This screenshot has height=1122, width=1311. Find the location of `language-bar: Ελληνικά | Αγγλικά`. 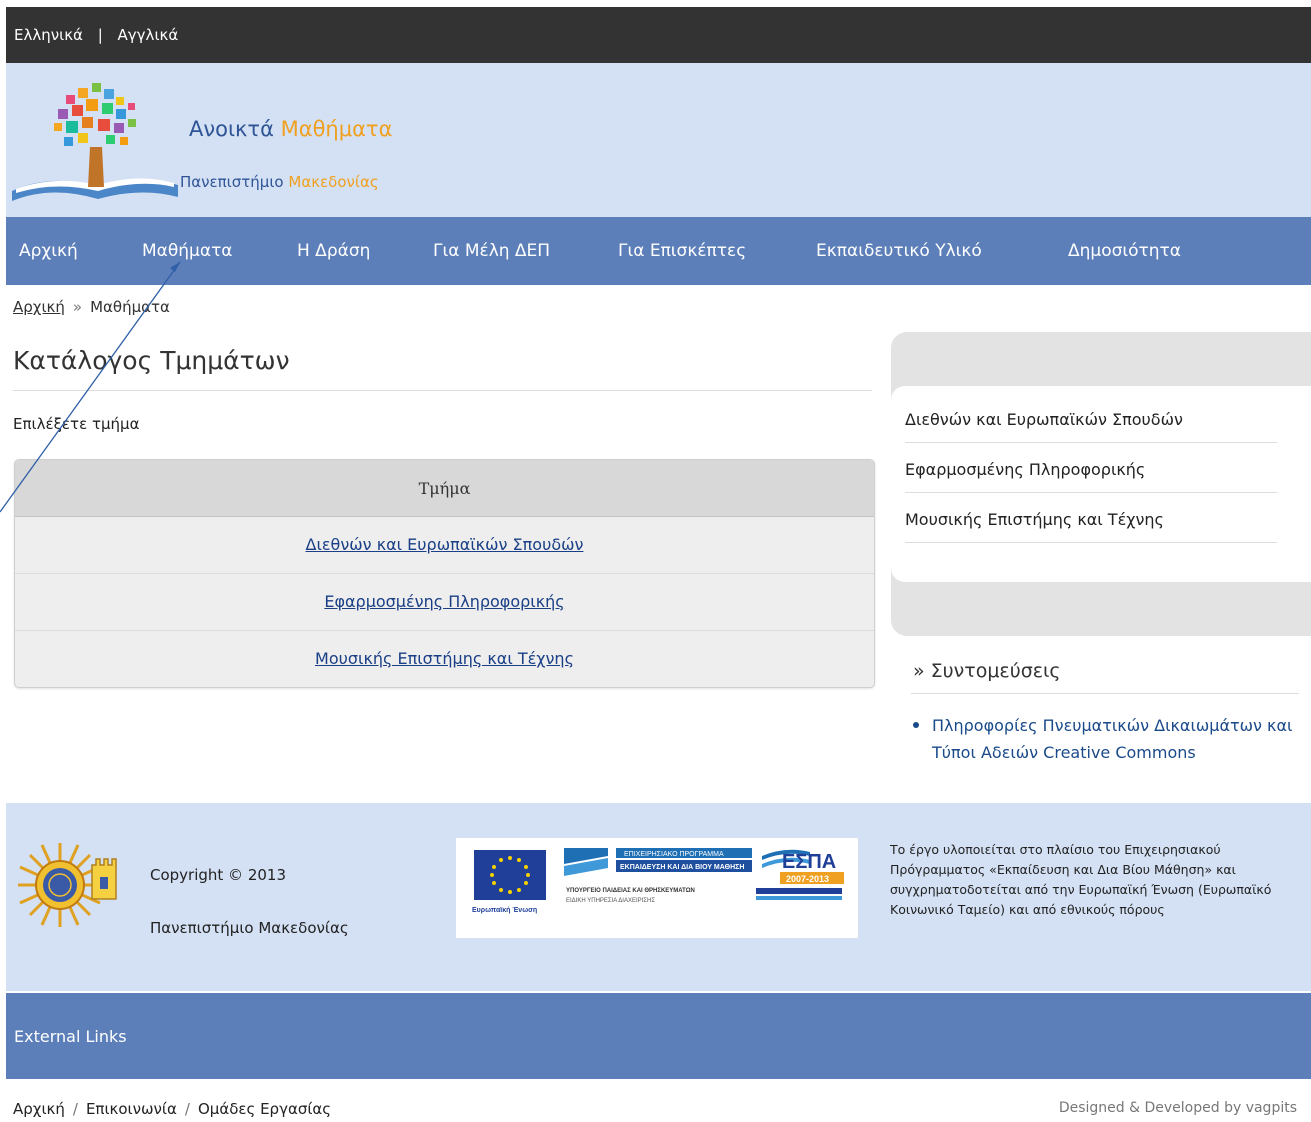

language-bar: Ελληνικά | Αγγλικά is located at coordinates (658, 35).